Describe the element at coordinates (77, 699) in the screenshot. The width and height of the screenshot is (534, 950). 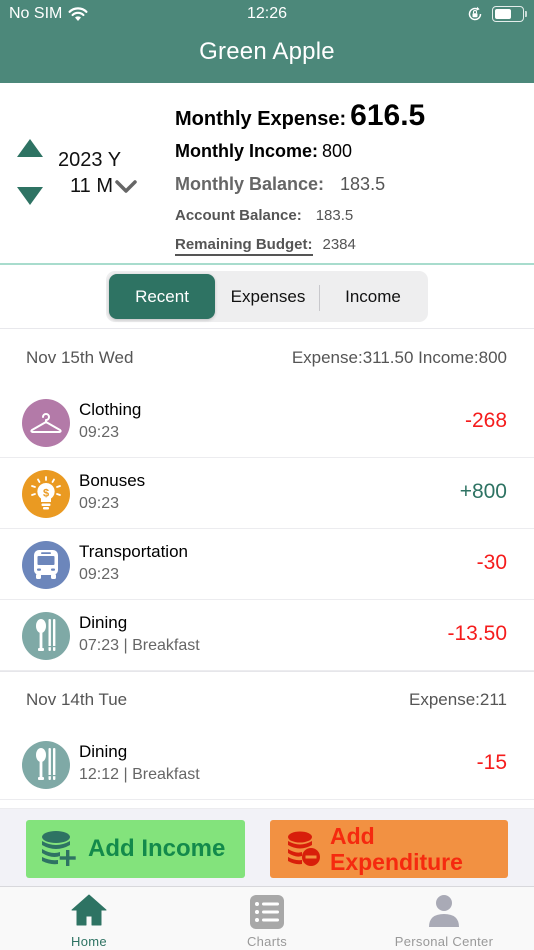
I see `group-date: Nov 14th Tue` at that location.